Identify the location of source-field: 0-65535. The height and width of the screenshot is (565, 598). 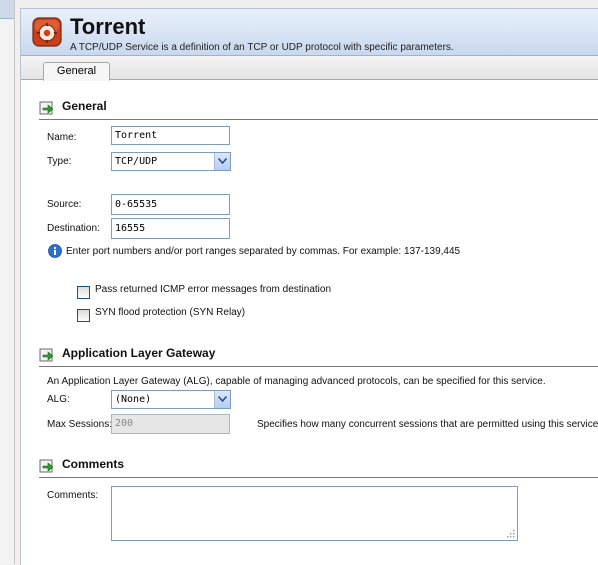
(170, 204).